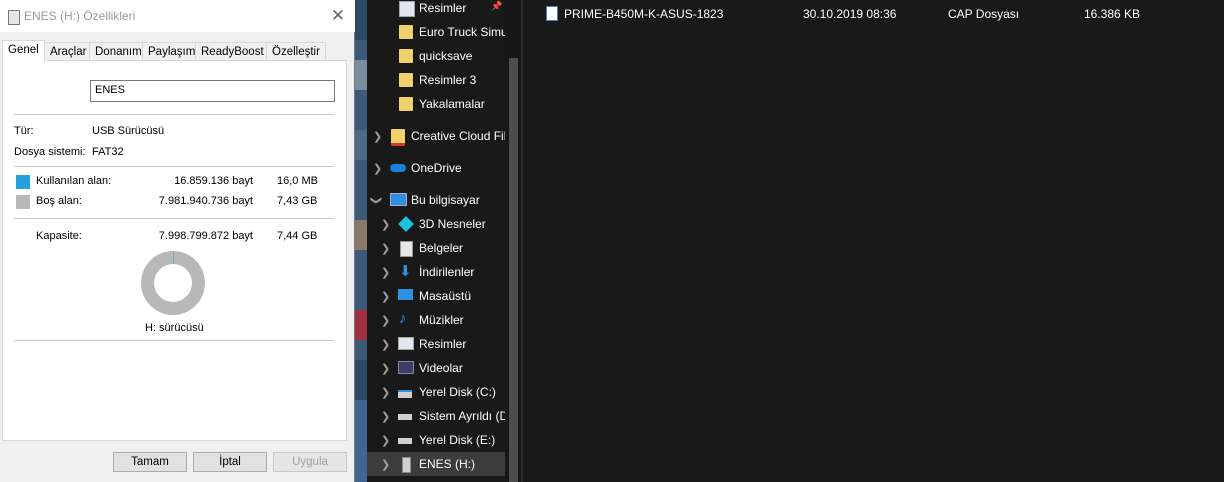 This screenshot has width=1224, height=482. Describe the element at coordinates (23, 50) in the screenshot. I see `tab-genel: Genel` at that location.